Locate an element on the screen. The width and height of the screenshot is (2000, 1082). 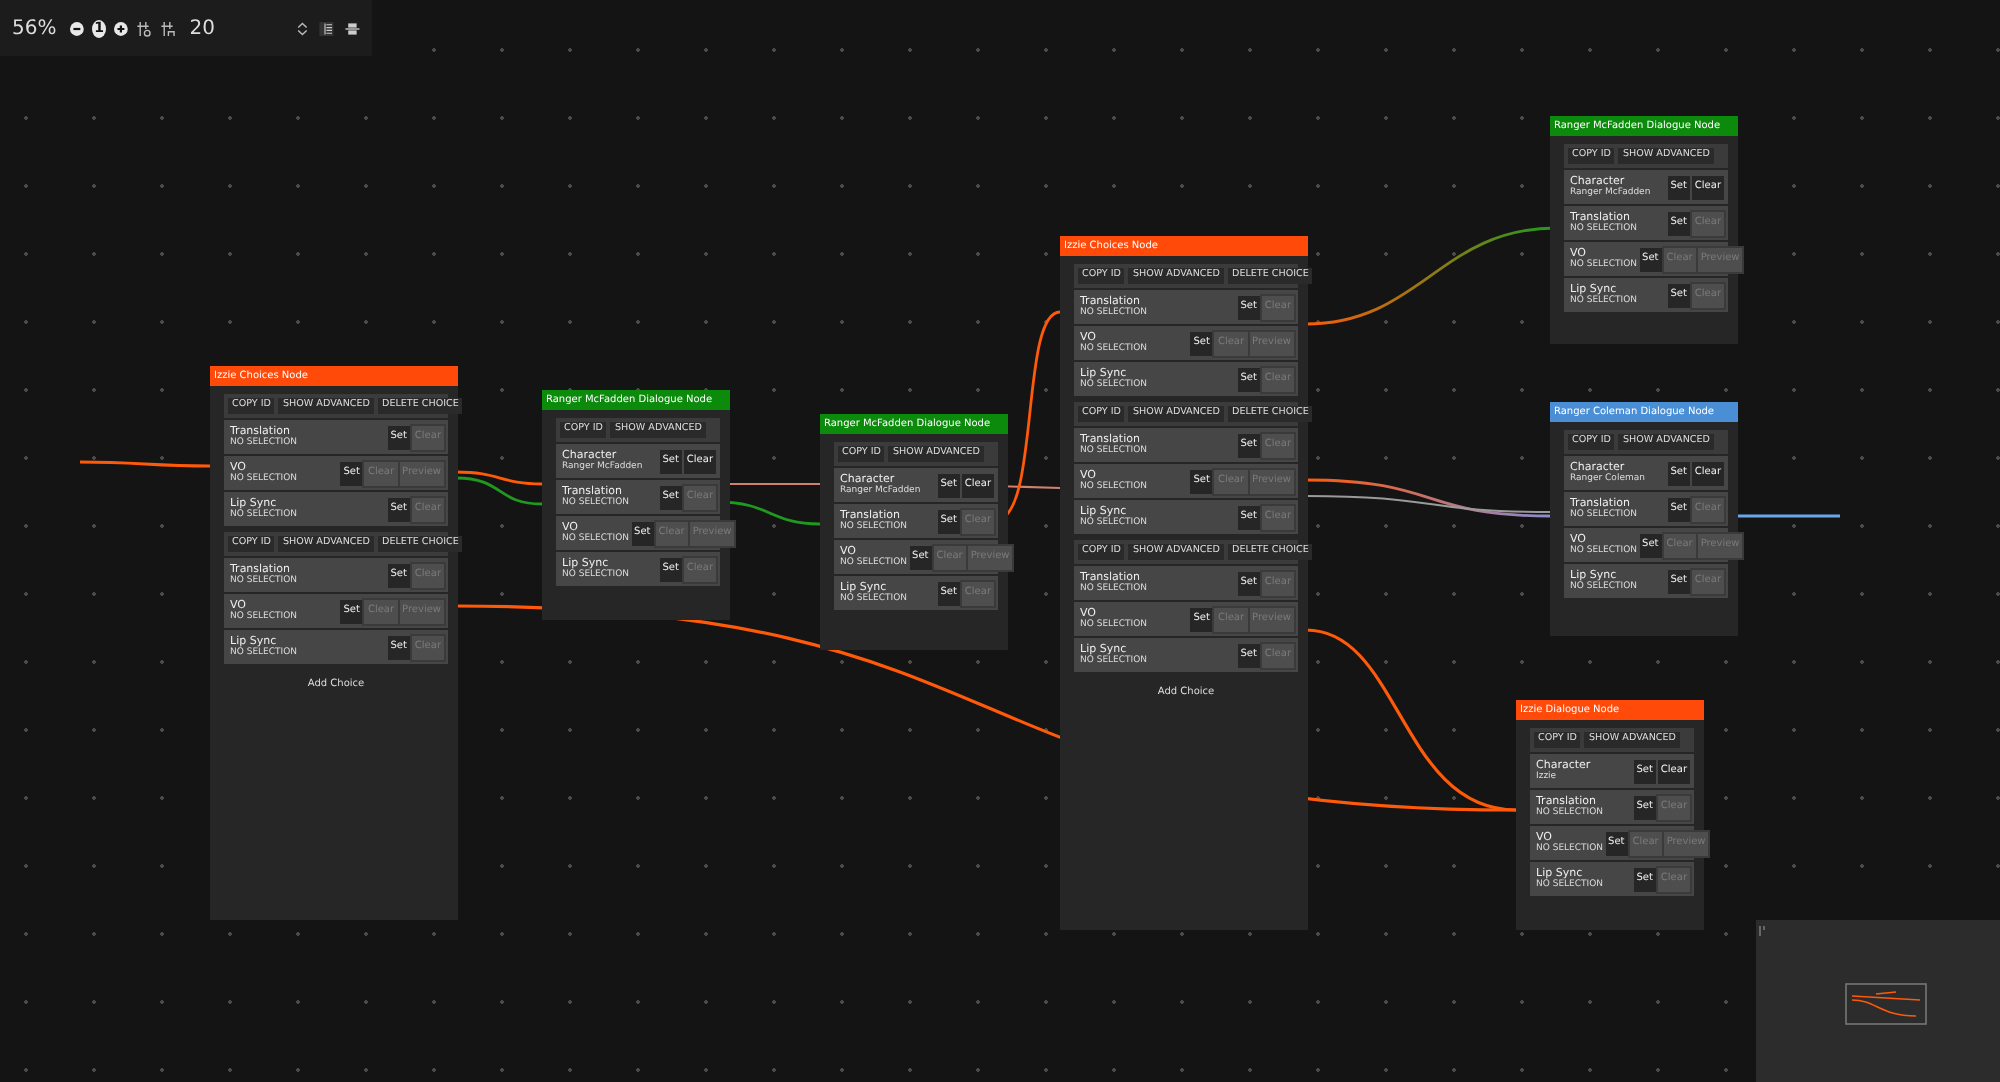
layout-icon is located at coordinates (327, 28).